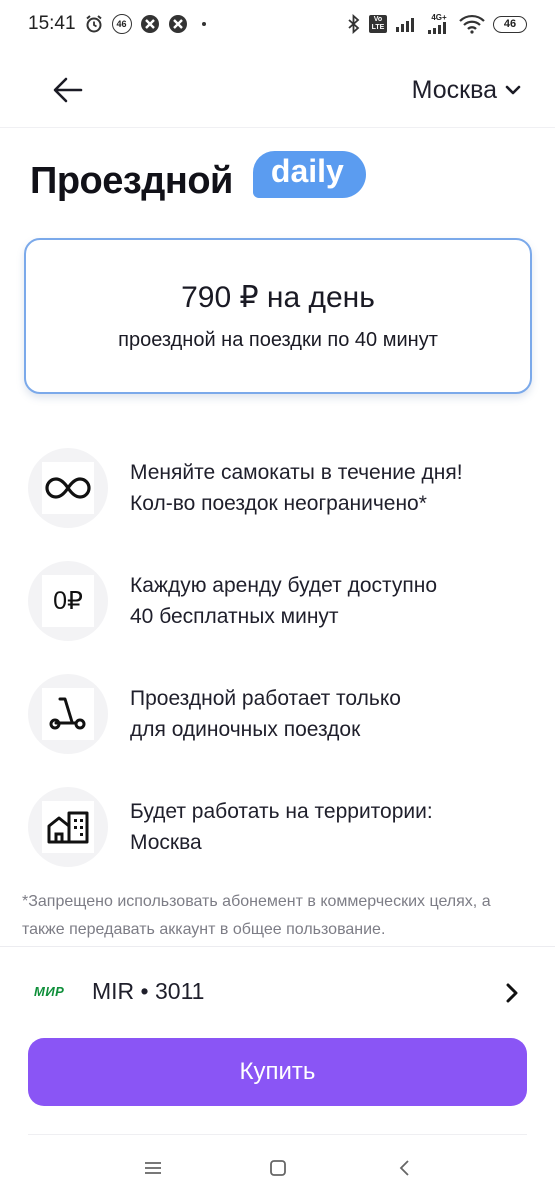 The height and width of the screenshot is (1200, 555). I want to click on city-selector: Москва, so click(466, 90).